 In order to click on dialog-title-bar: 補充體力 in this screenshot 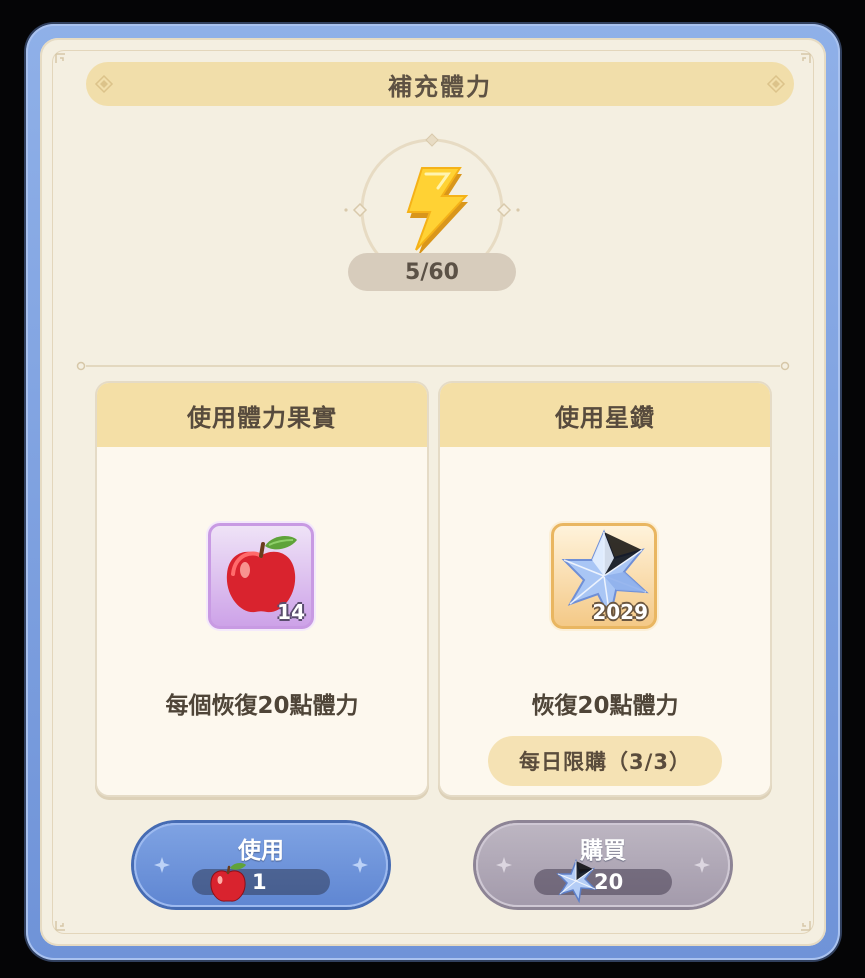, I will do `click(440, 84)`.